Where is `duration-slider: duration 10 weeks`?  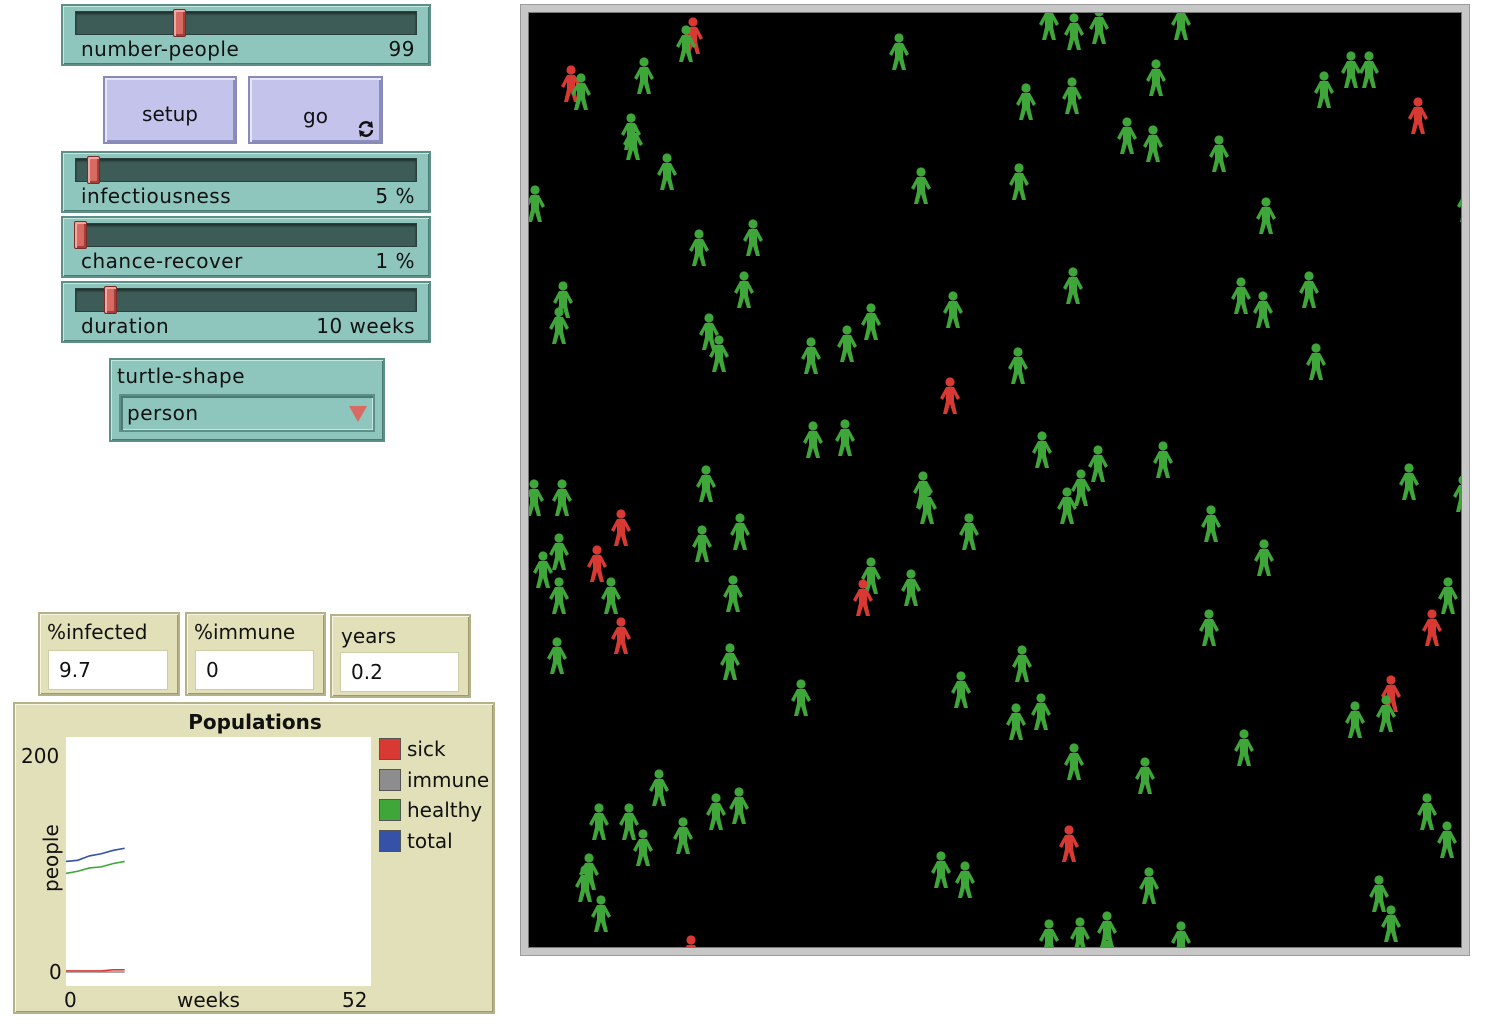
duration-slider: duration 10 weeks is located at coordinates (246, 312).